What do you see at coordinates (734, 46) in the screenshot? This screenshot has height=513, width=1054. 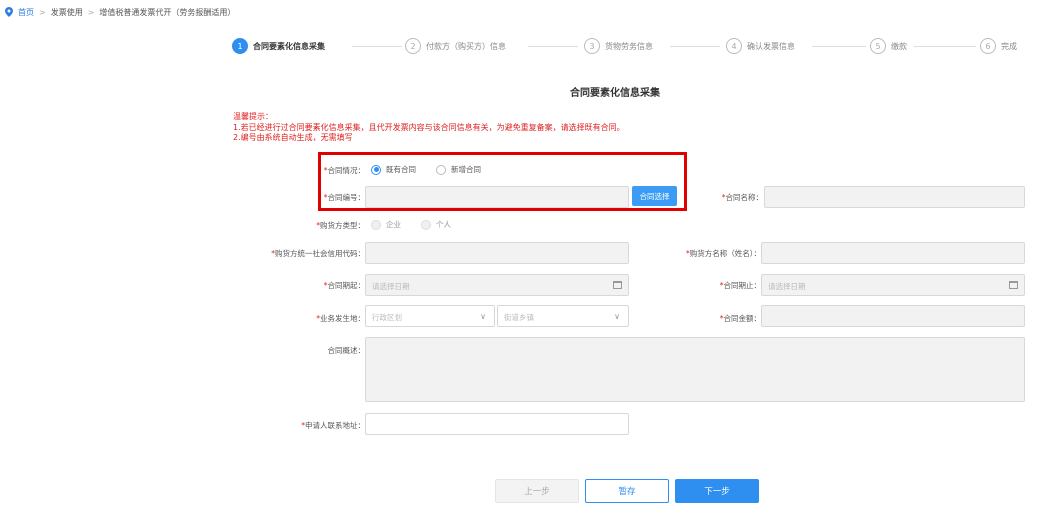 I see `step-number: 4` at bounding box center [734, 46].